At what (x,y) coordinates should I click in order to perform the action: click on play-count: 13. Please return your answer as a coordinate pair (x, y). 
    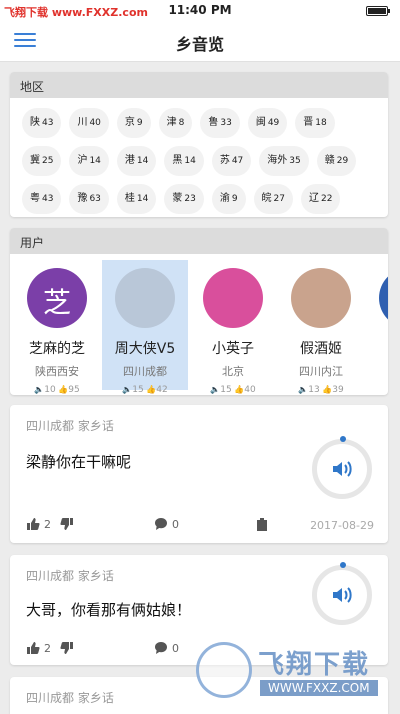
    Looking at the image, I should click on (314, 390).